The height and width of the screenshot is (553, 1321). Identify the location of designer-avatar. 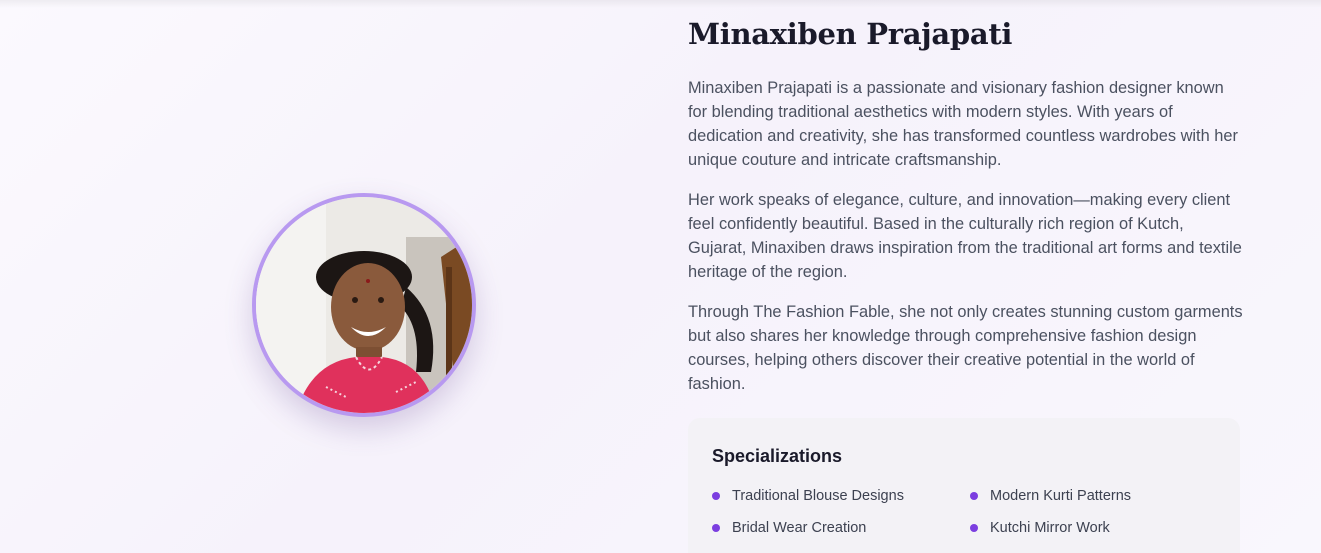
(364, 305).